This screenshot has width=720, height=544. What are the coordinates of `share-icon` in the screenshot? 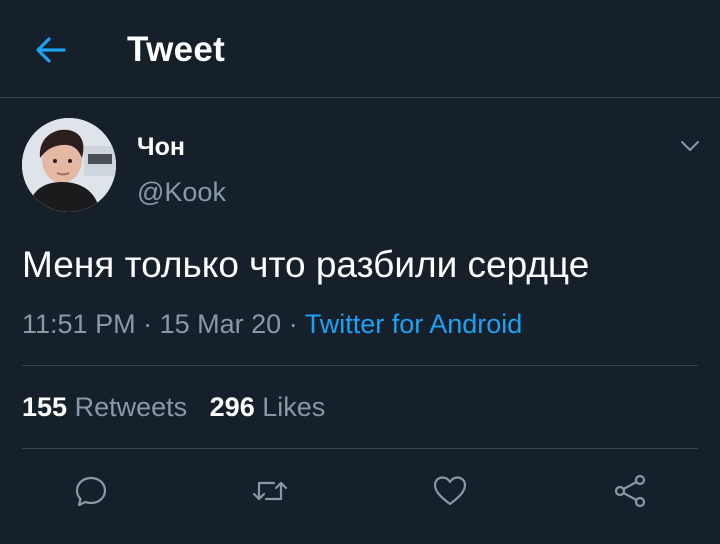 It's located at (630, 491).